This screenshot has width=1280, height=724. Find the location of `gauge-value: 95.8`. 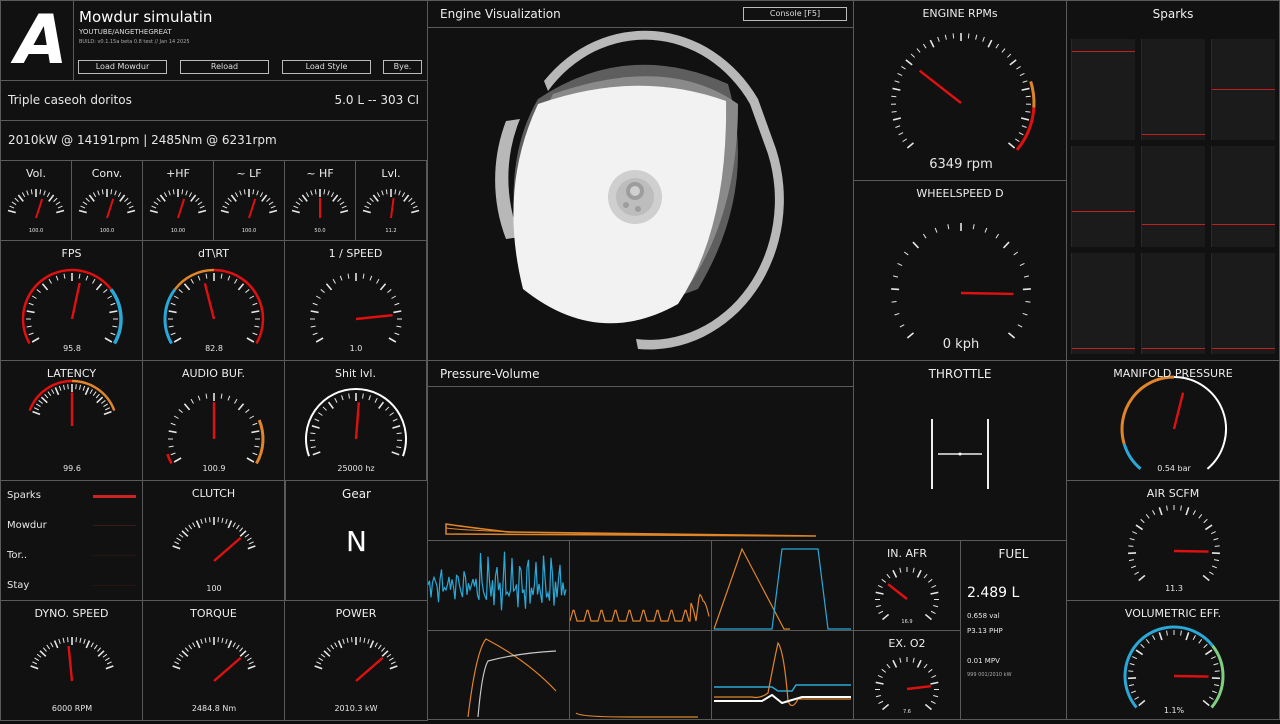

gauge-value: 95.8 is located at coordinates (72, 348).